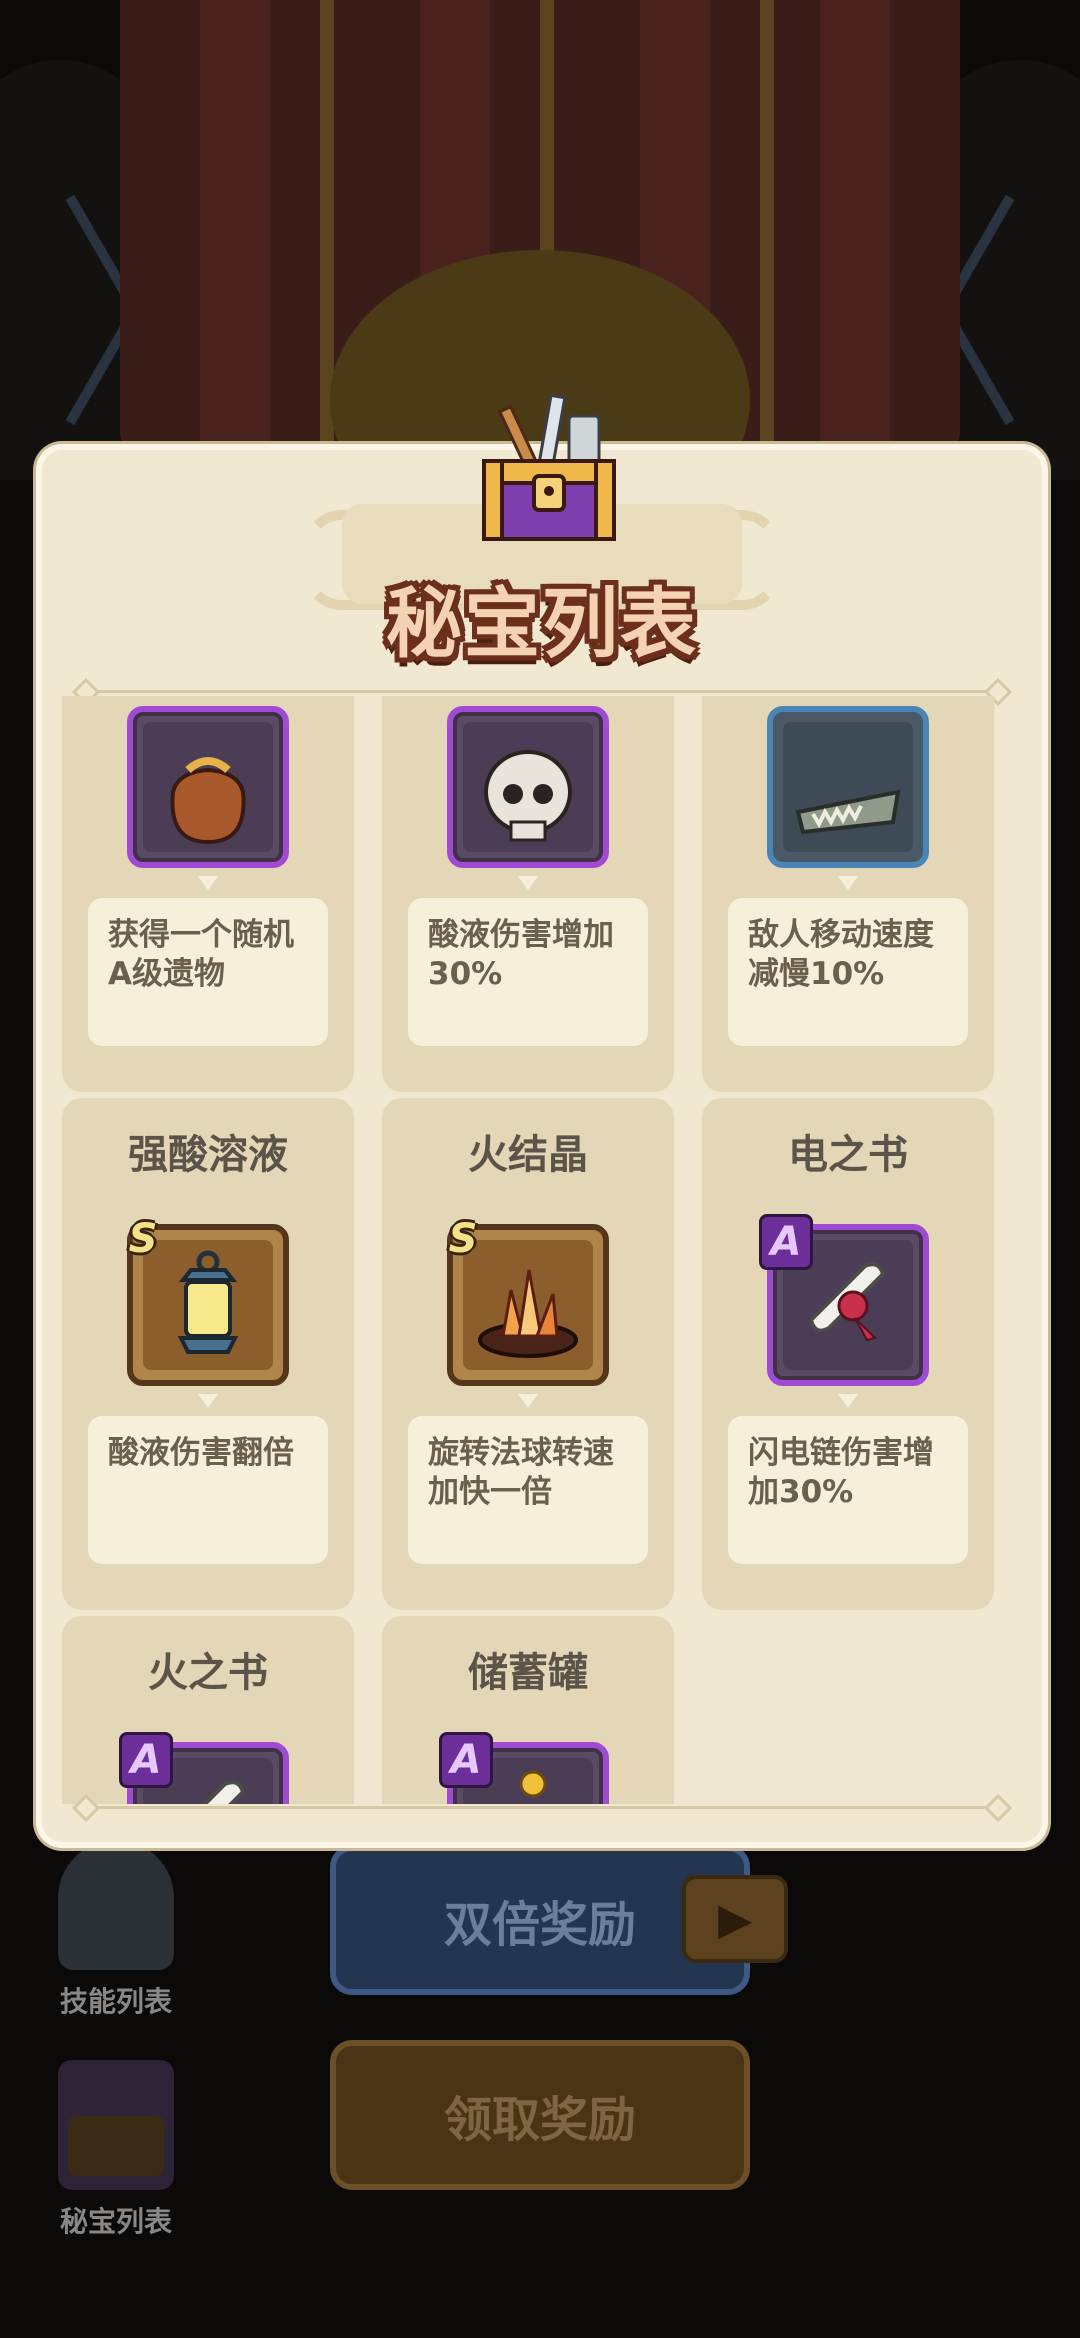  Describe the element at coordinates (208, 1155) in the screenshot. I see `treasure-name: 强酸溶液` at that location.